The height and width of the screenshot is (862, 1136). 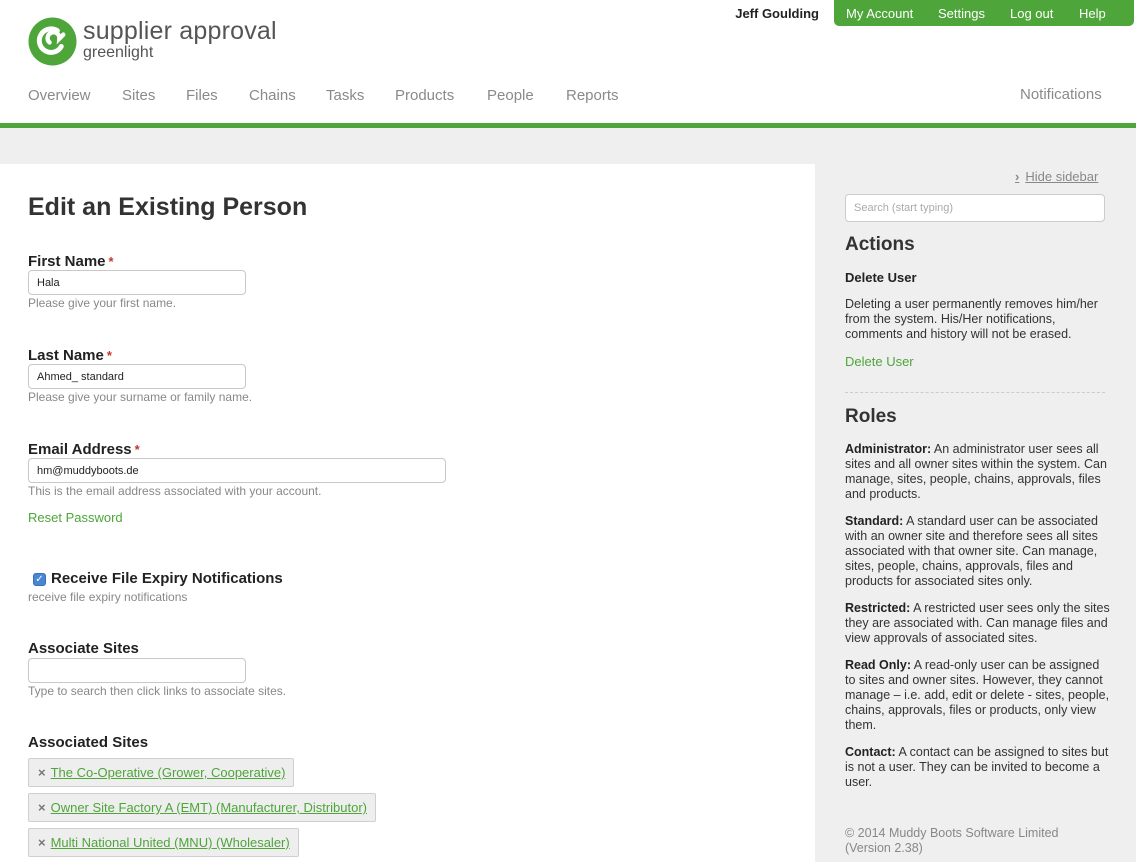 I want to click on role-name: Administrator:, so click(x=888, y=449).